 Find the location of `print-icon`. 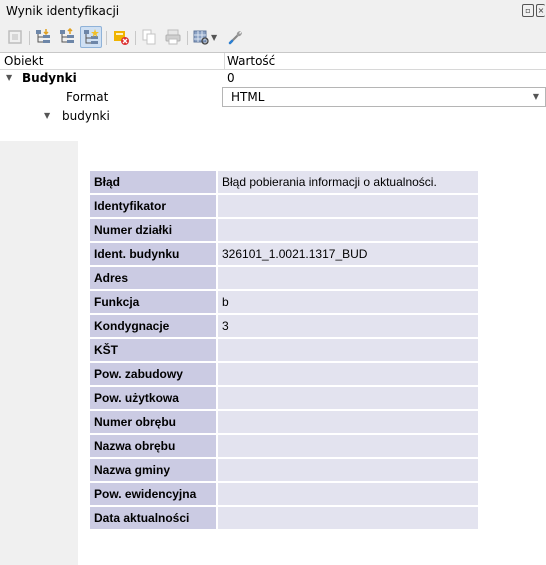

print-icon is located at coordinates (173, 37).